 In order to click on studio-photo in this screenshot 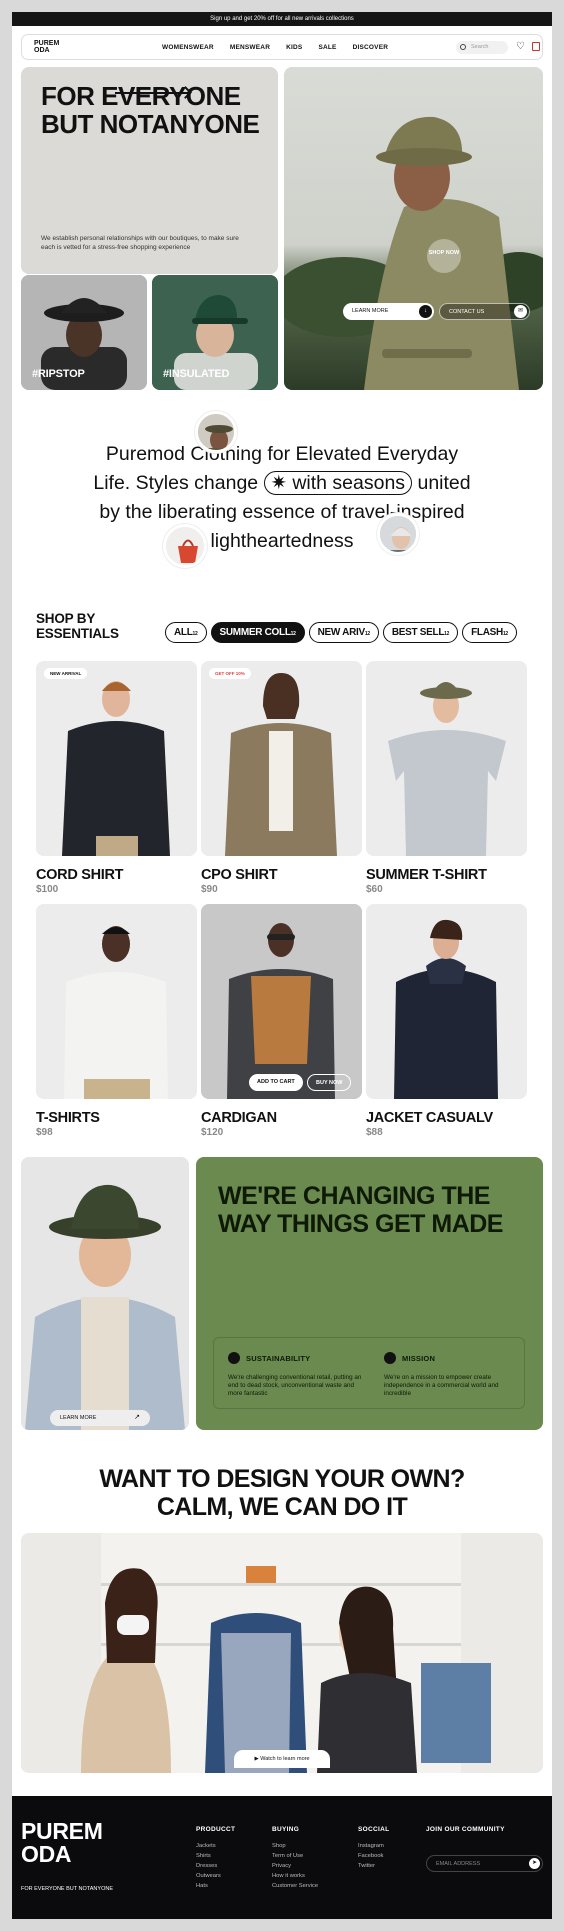, I will do `click(282, 1653)`.